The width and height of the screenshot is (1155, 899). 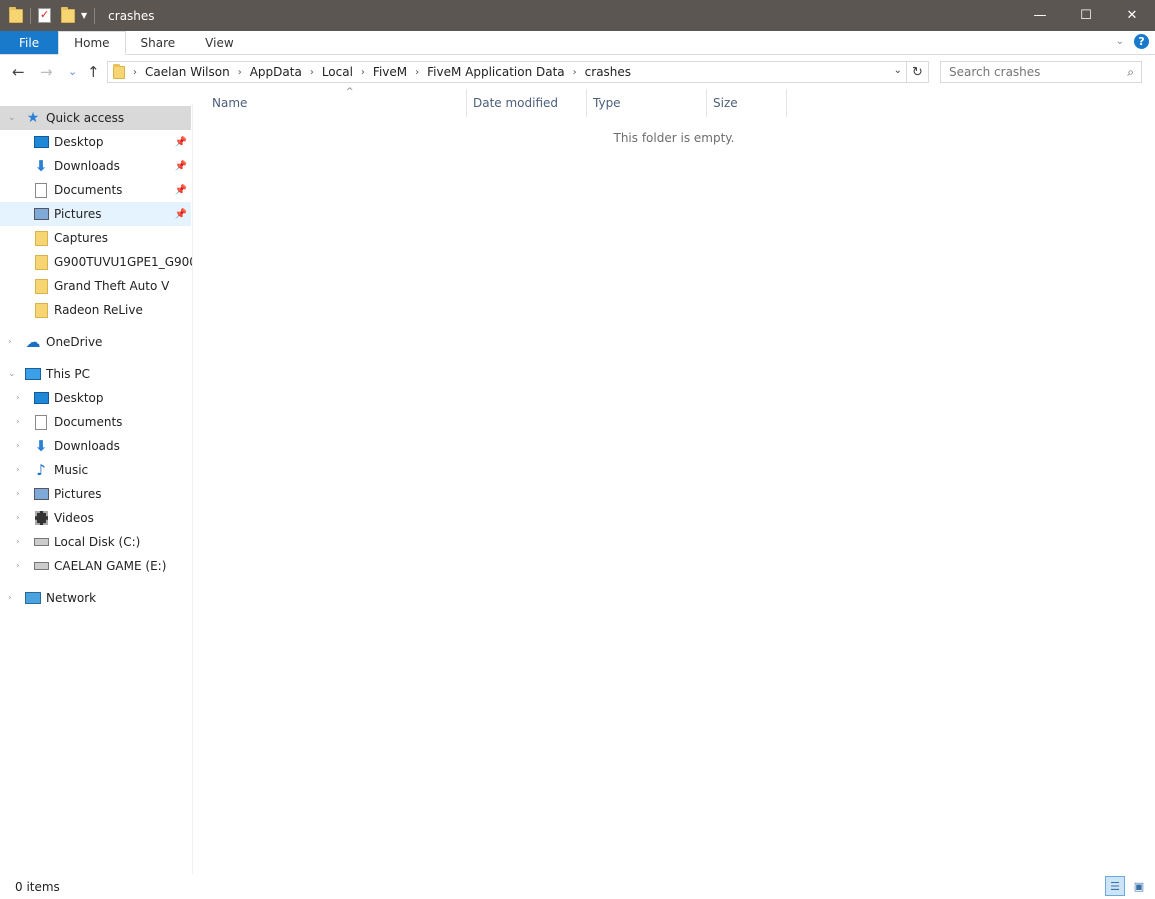 I want to click on sidebar-item-desktop: Desktop 📌, so click(x=95, y=142).